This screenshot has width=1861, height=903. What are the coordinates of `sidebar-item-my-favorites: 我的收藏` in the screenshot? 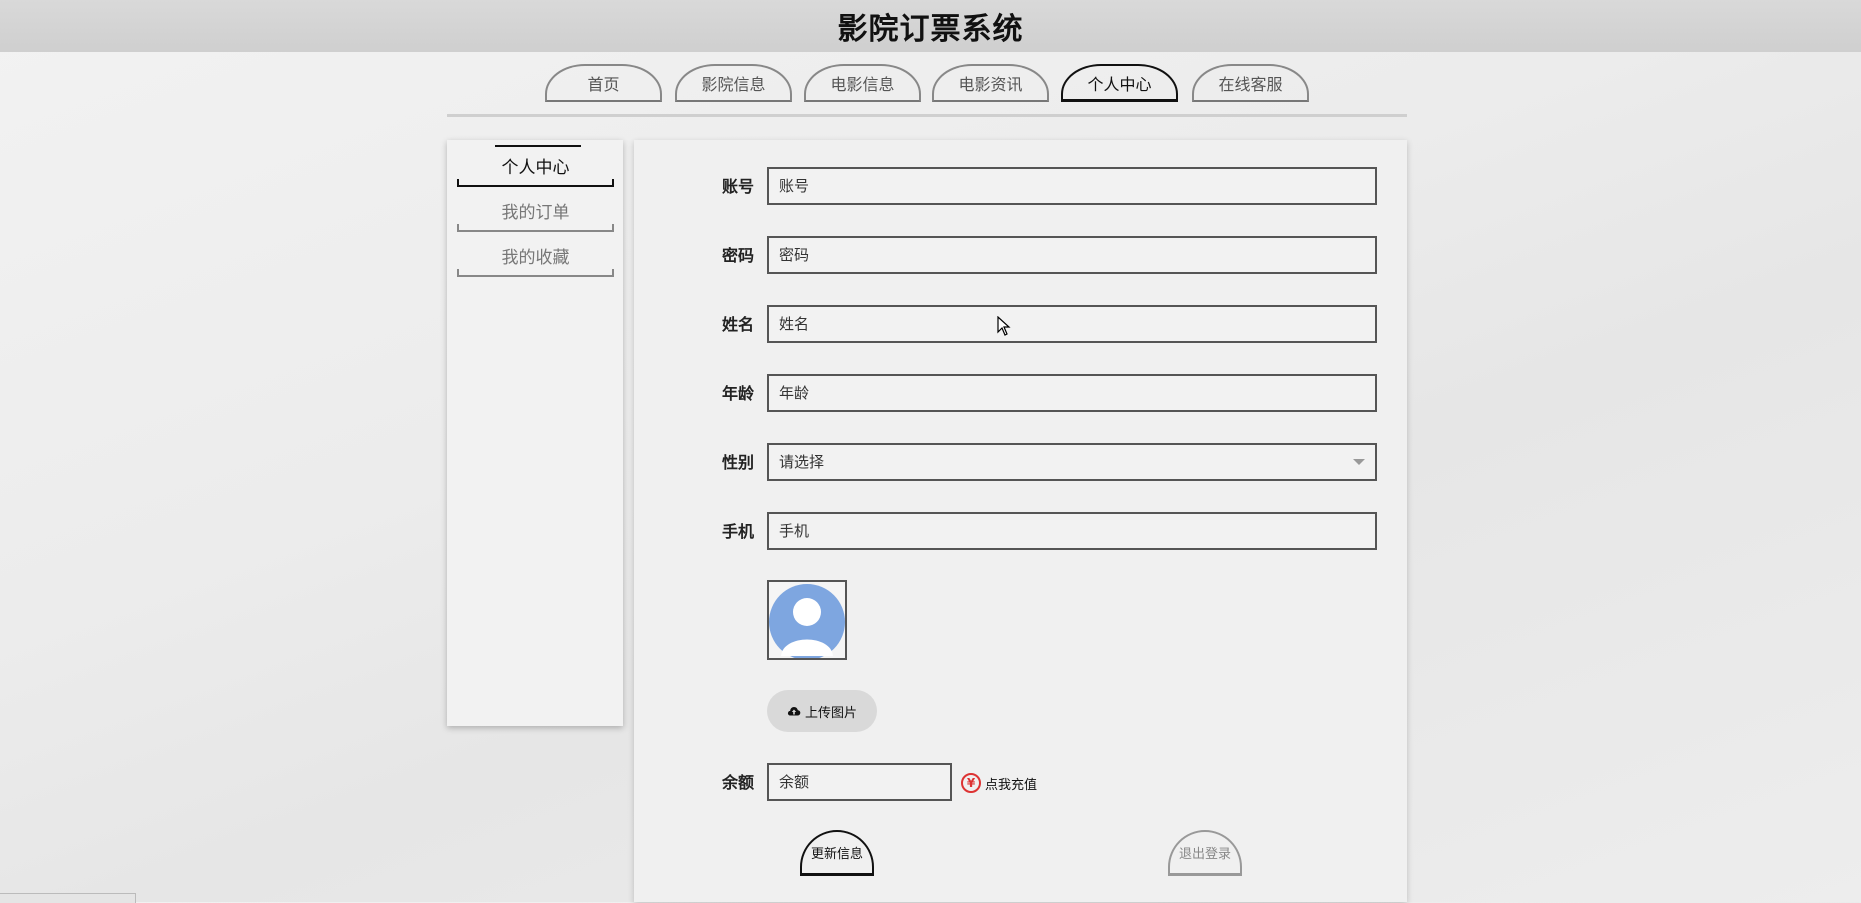 It's located at (535, 256).